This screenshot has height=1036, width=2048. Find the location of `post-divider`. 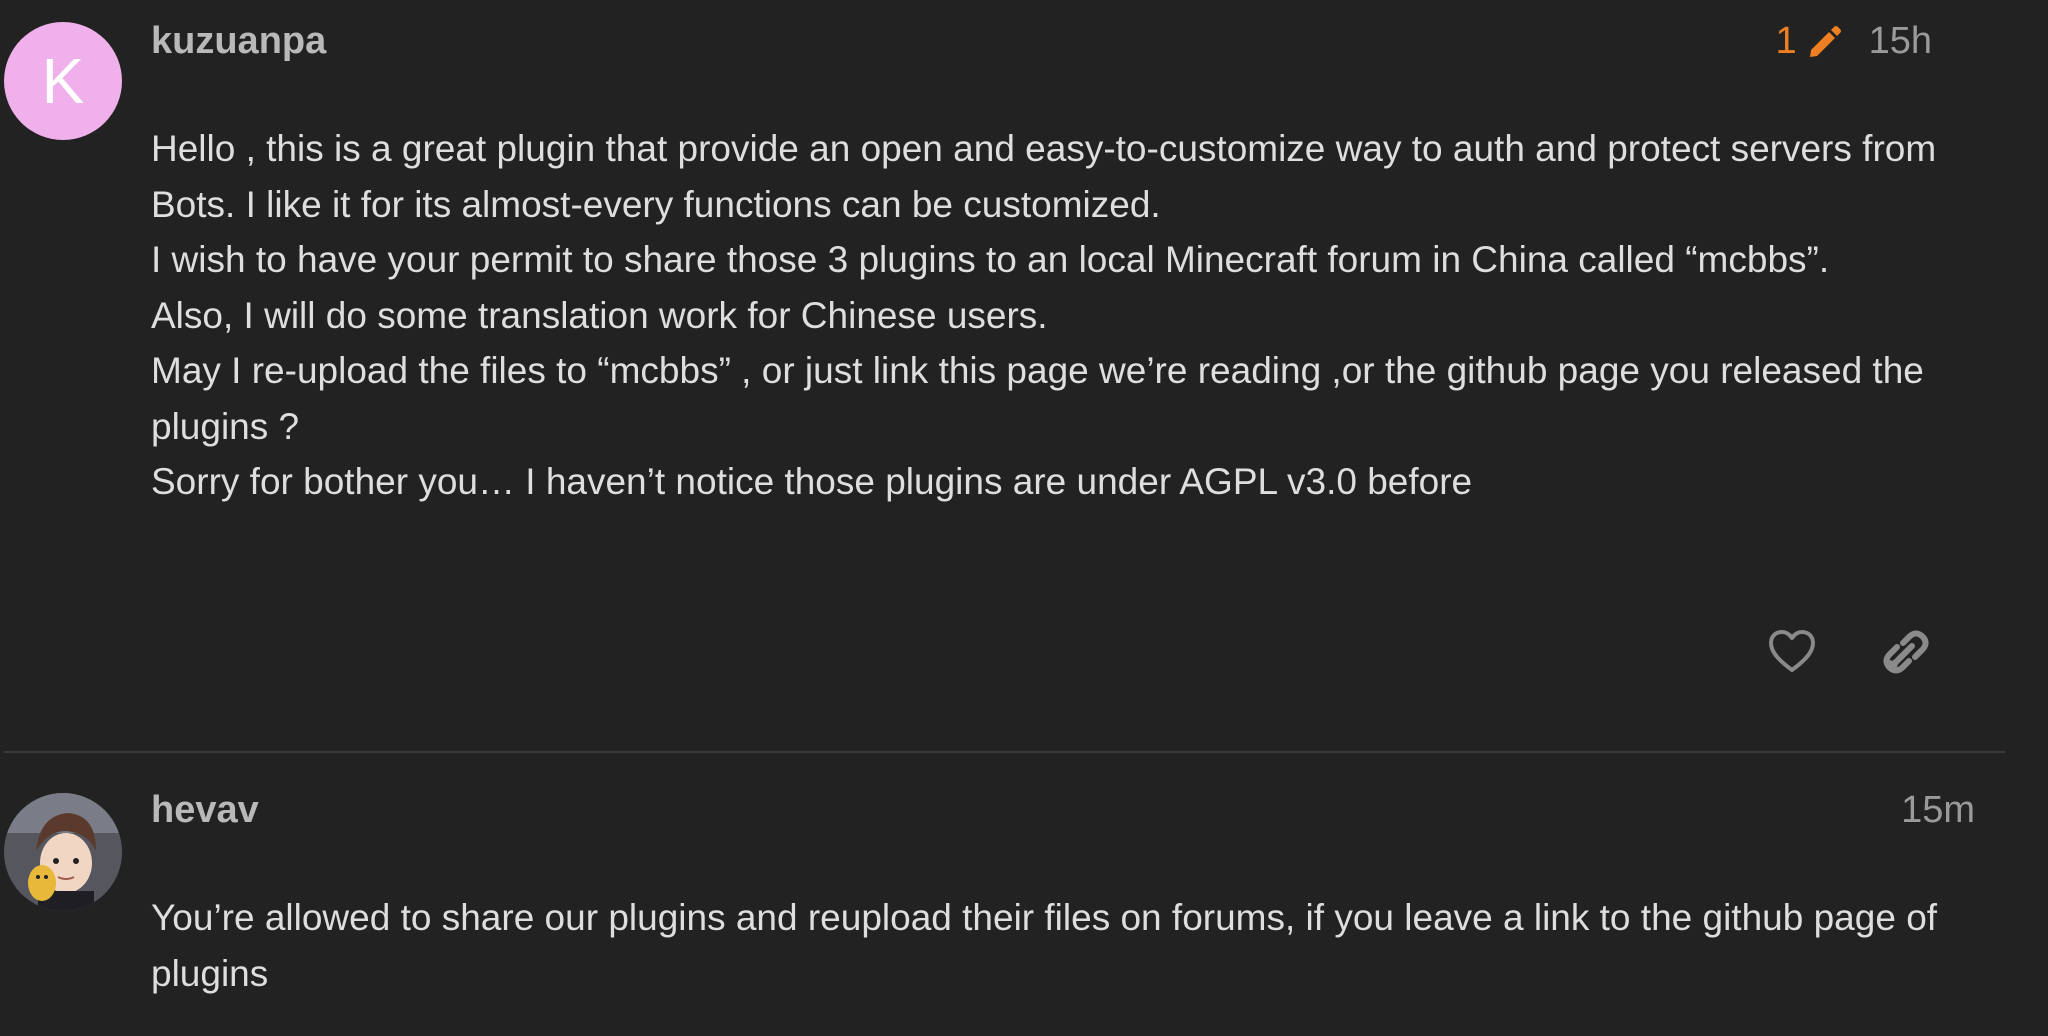

post-divider is located at coordinates (1004, 752).